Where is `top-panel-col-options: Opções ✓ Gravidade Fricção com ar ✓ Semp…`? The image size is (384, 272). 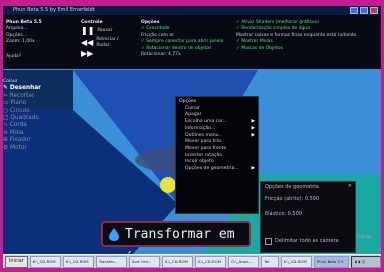
top-panel-col-options: Opções ✓ Gravidade Fricção com ar ✓ Semp… is located at coordinates (188, 39).